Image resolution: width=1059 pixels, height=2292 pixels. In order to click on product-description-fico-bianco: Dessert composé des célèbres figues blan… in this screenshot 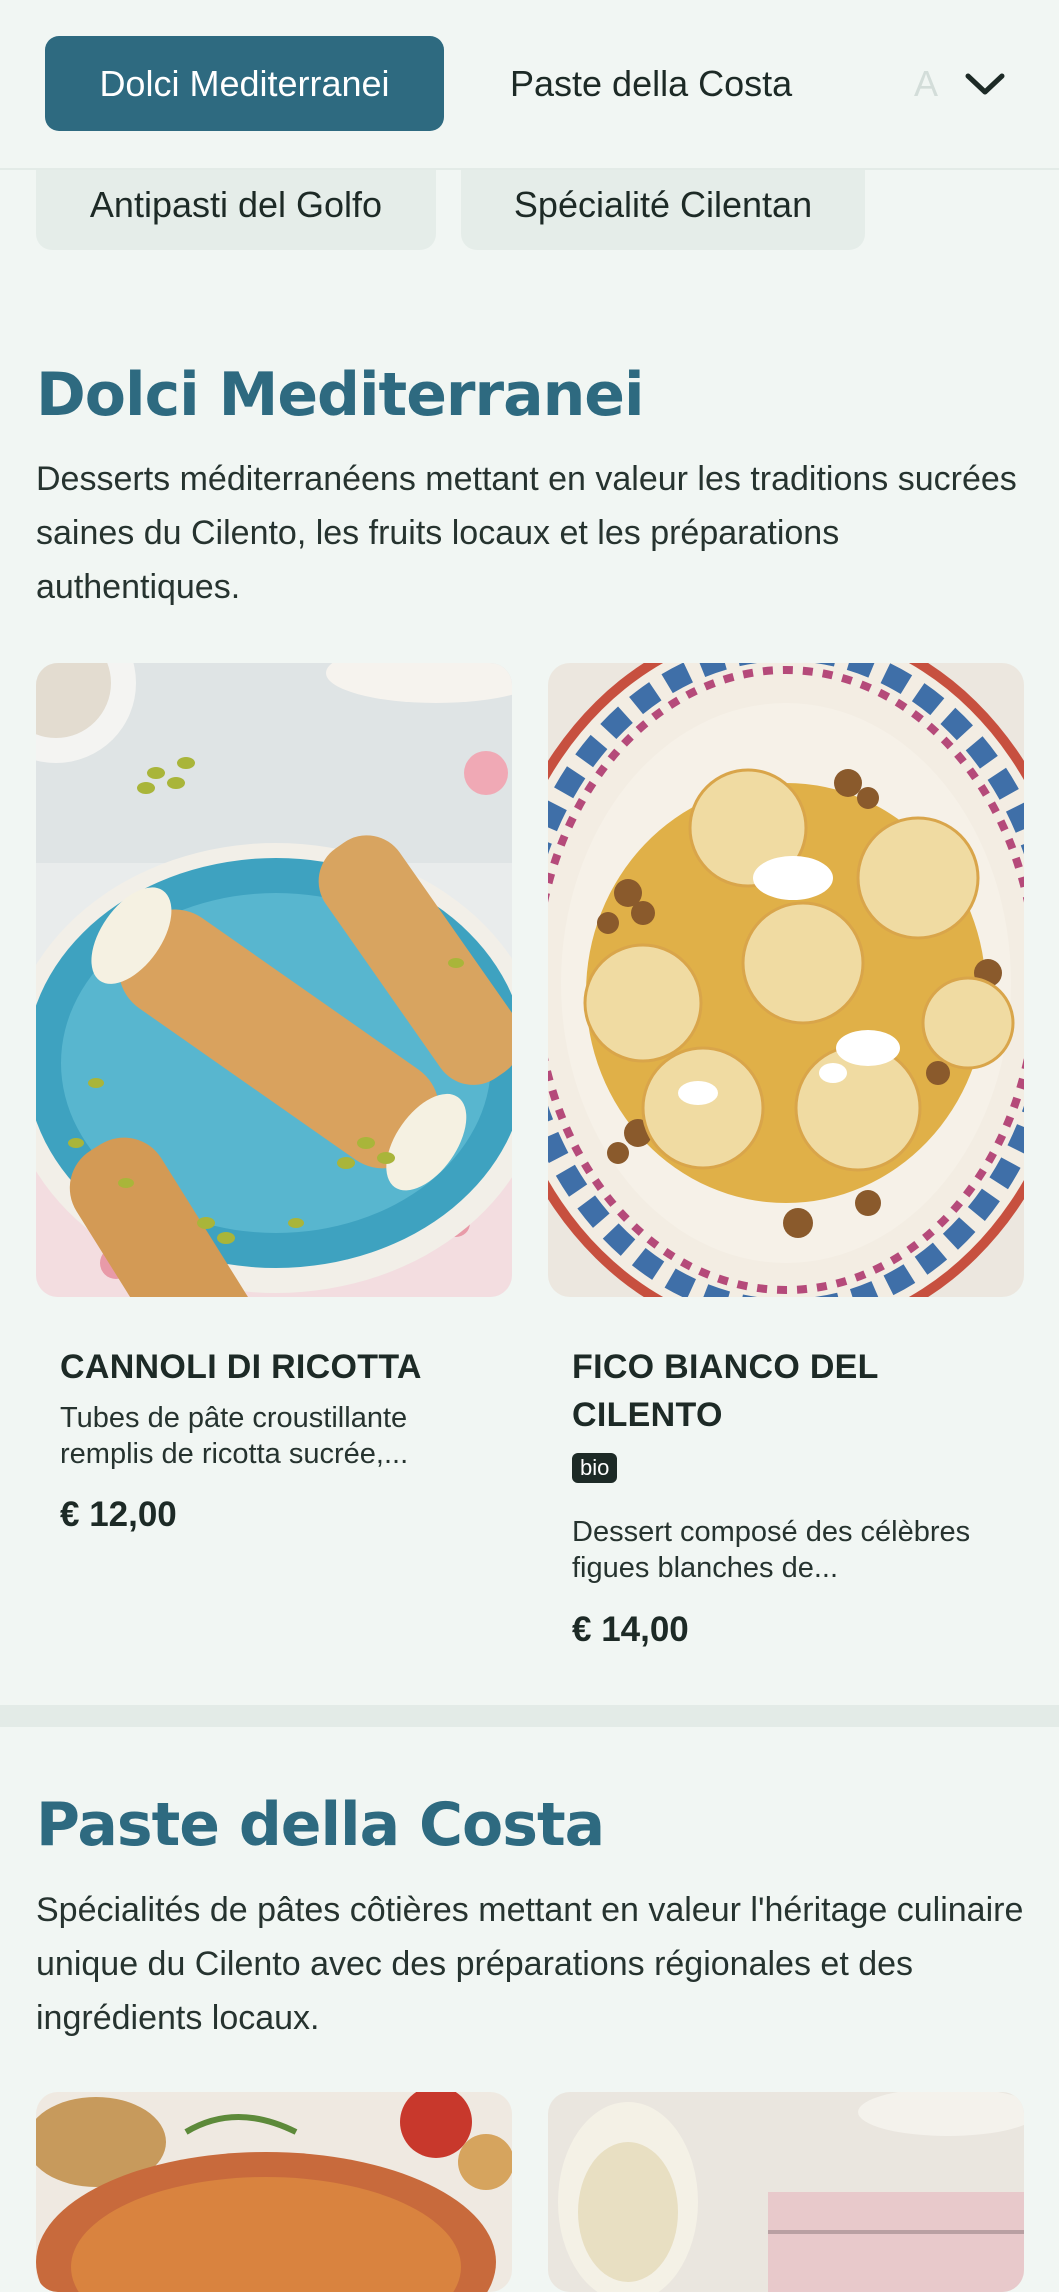, I will do `click(771, 1550)`.